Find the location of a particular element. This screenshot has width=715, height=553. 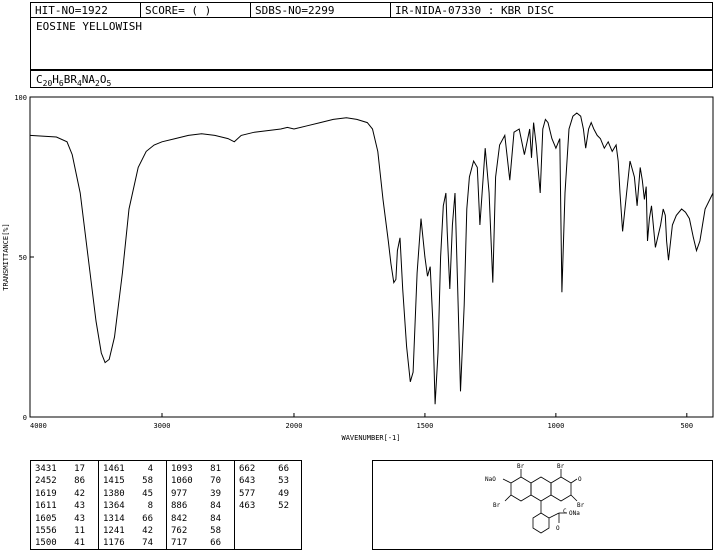

peak-wavenumber: 1093 is located at coordinates (182, 469).